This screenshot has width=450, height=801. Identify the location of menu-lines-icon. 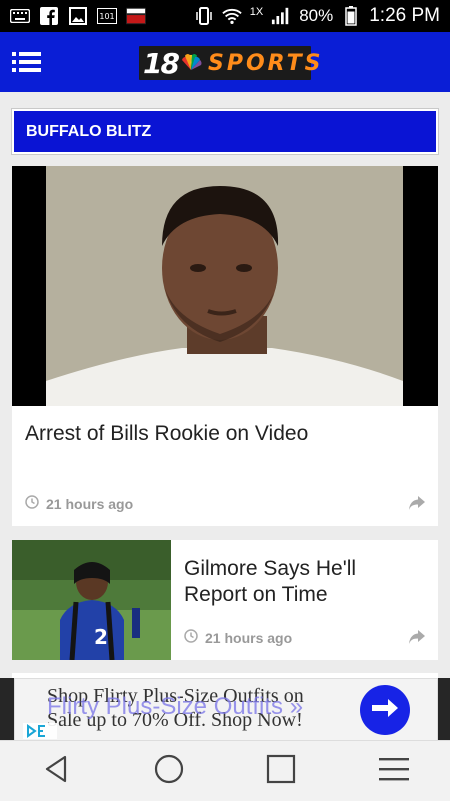
(393, 771).